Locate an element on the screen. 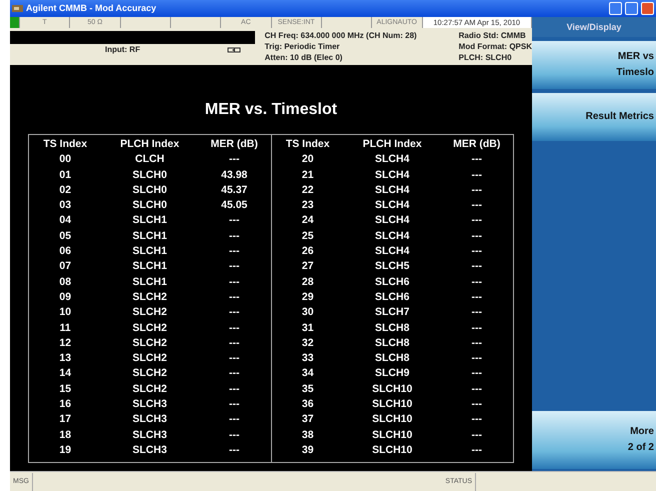  table-cell-text: 38 is located at coordinates (307, 435).